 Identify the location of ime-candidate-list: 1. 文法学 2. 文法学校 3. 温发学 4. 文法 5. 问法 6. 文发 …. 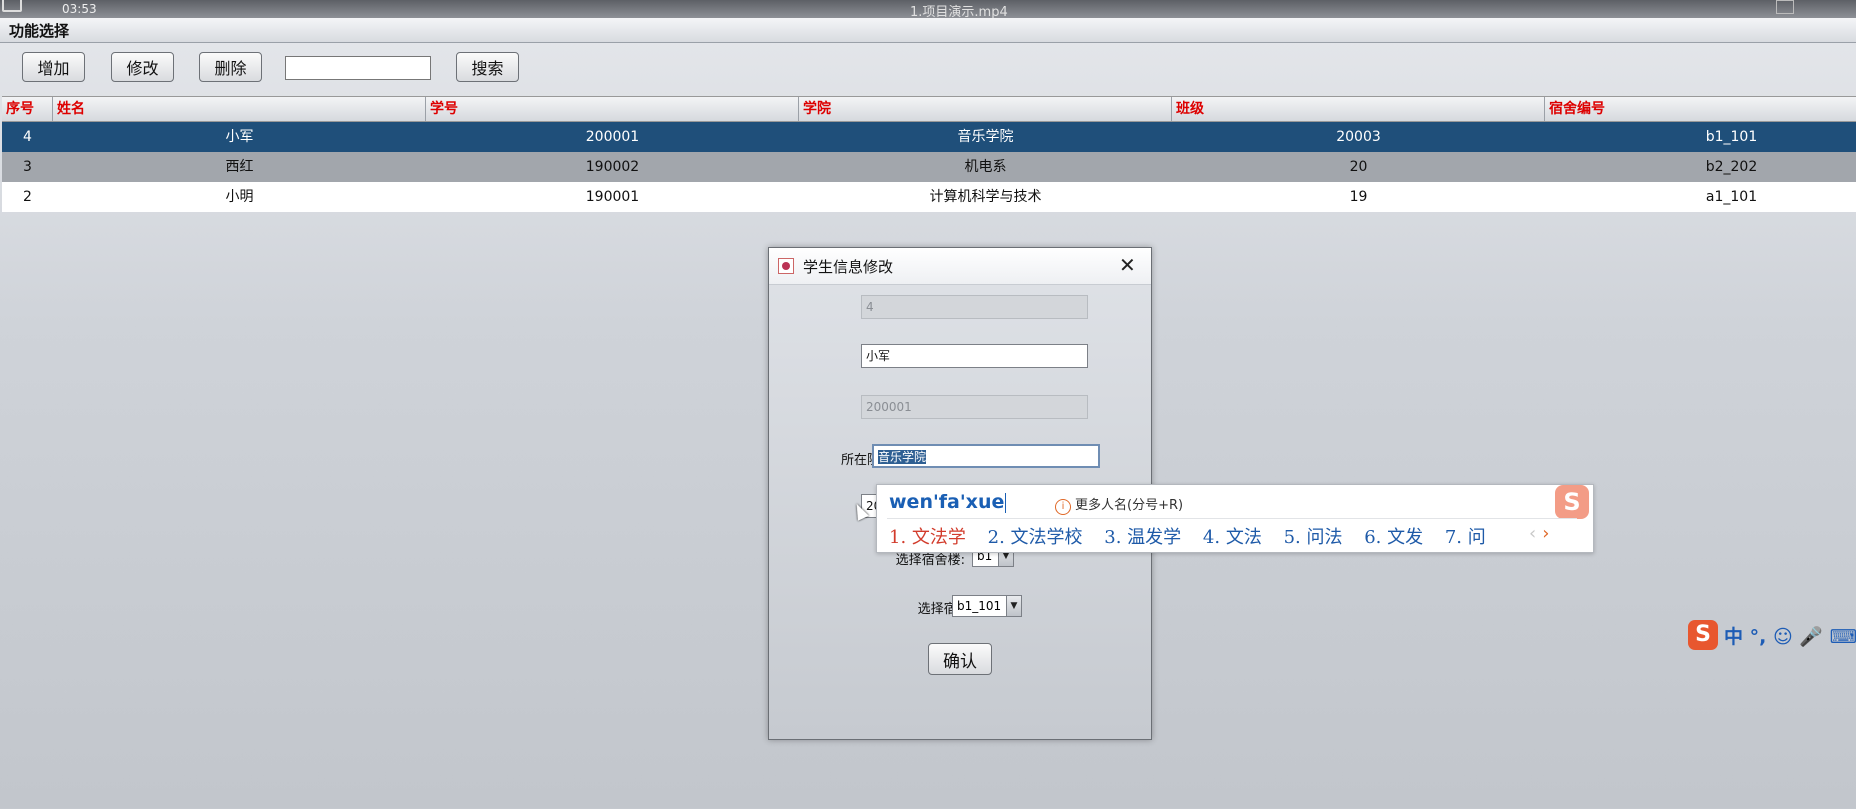
(1195, 536).